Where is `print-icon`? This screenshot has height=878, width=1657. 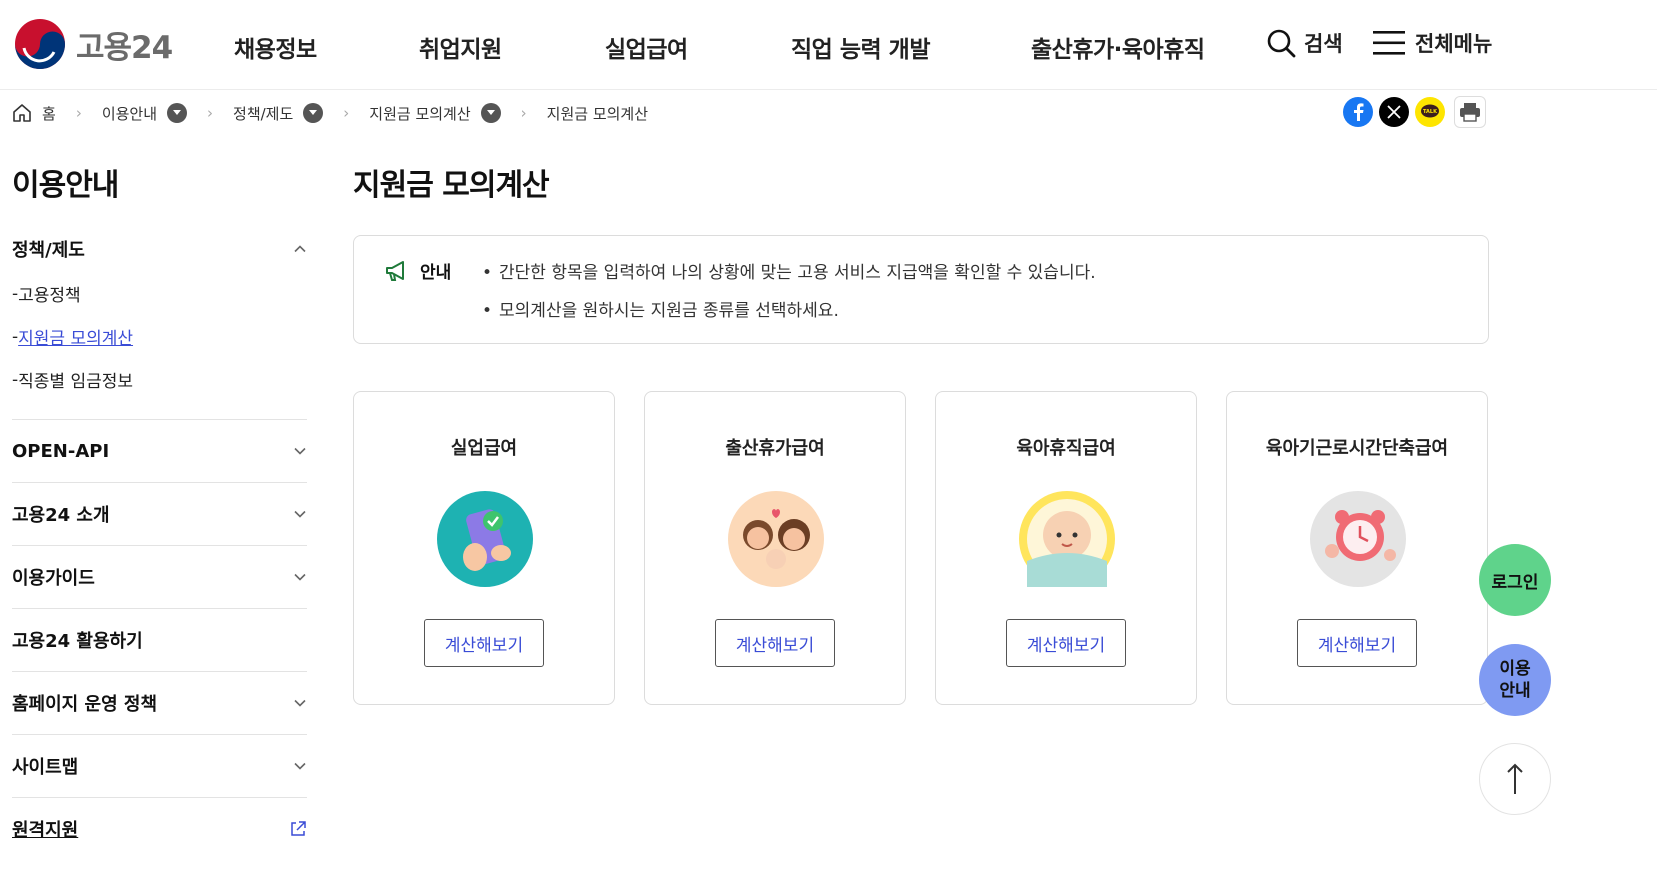
print-icon is located at coordinates (1470, 112).